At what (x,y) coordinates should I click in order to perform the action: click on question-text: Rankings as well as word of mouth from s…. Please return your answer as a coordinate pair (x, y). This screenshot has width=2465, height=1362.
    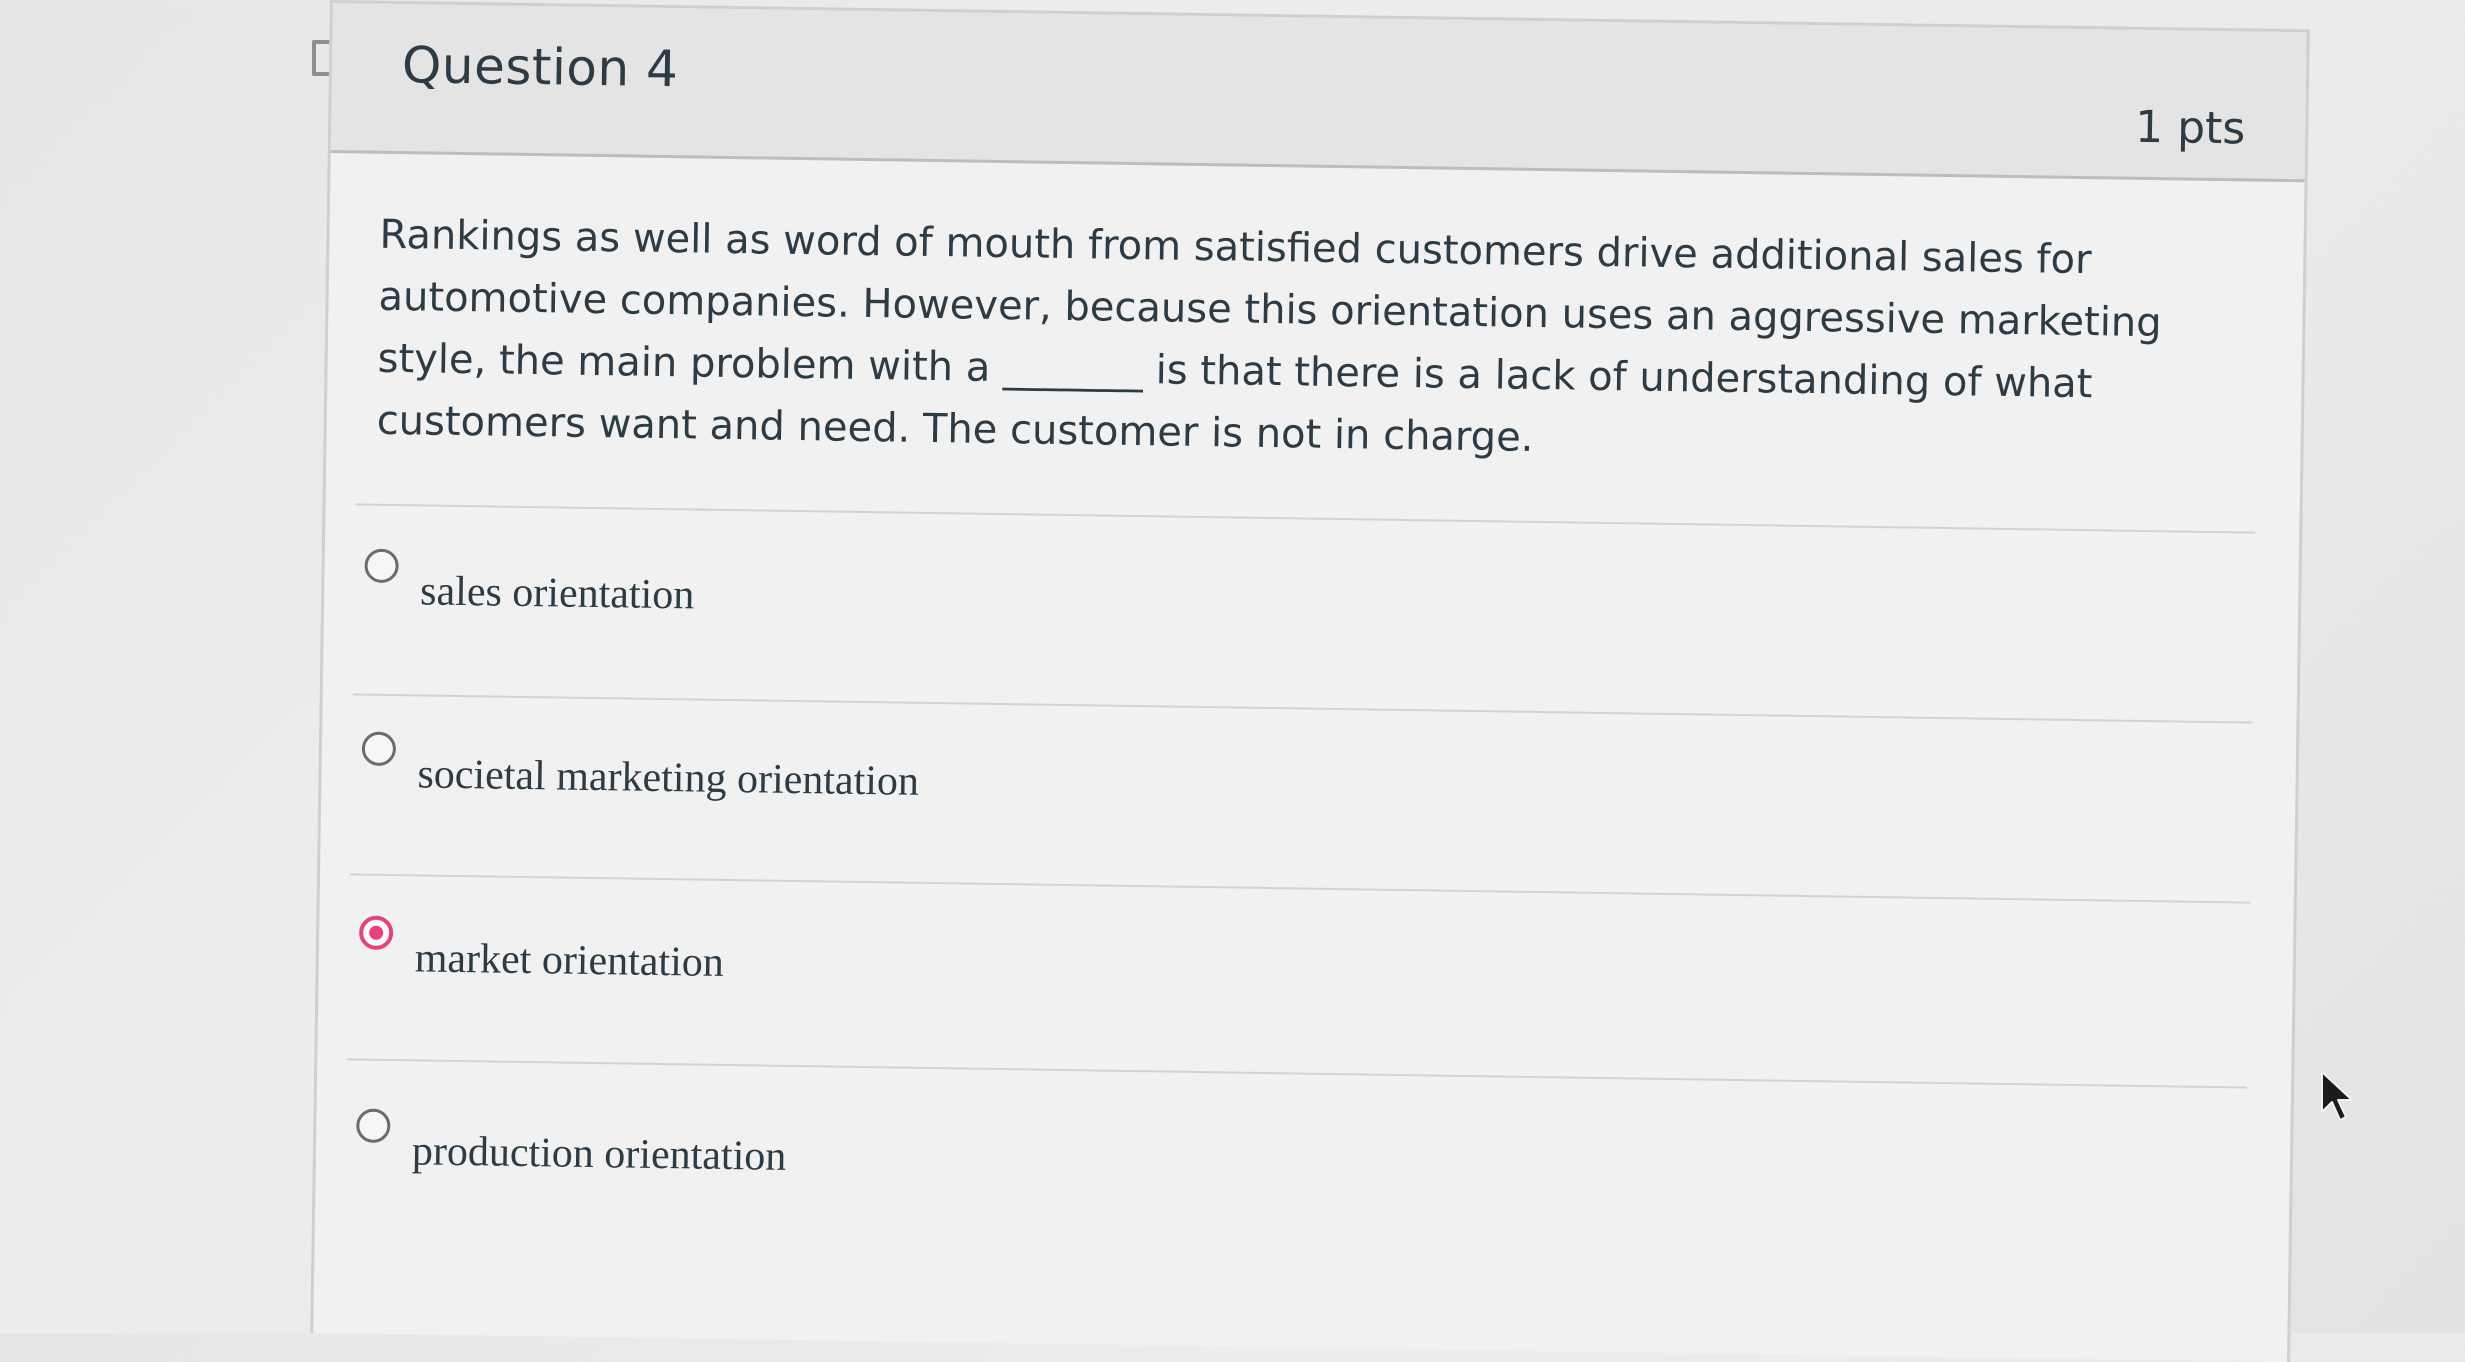
    Looking at the image, I should click on (1269, 336).